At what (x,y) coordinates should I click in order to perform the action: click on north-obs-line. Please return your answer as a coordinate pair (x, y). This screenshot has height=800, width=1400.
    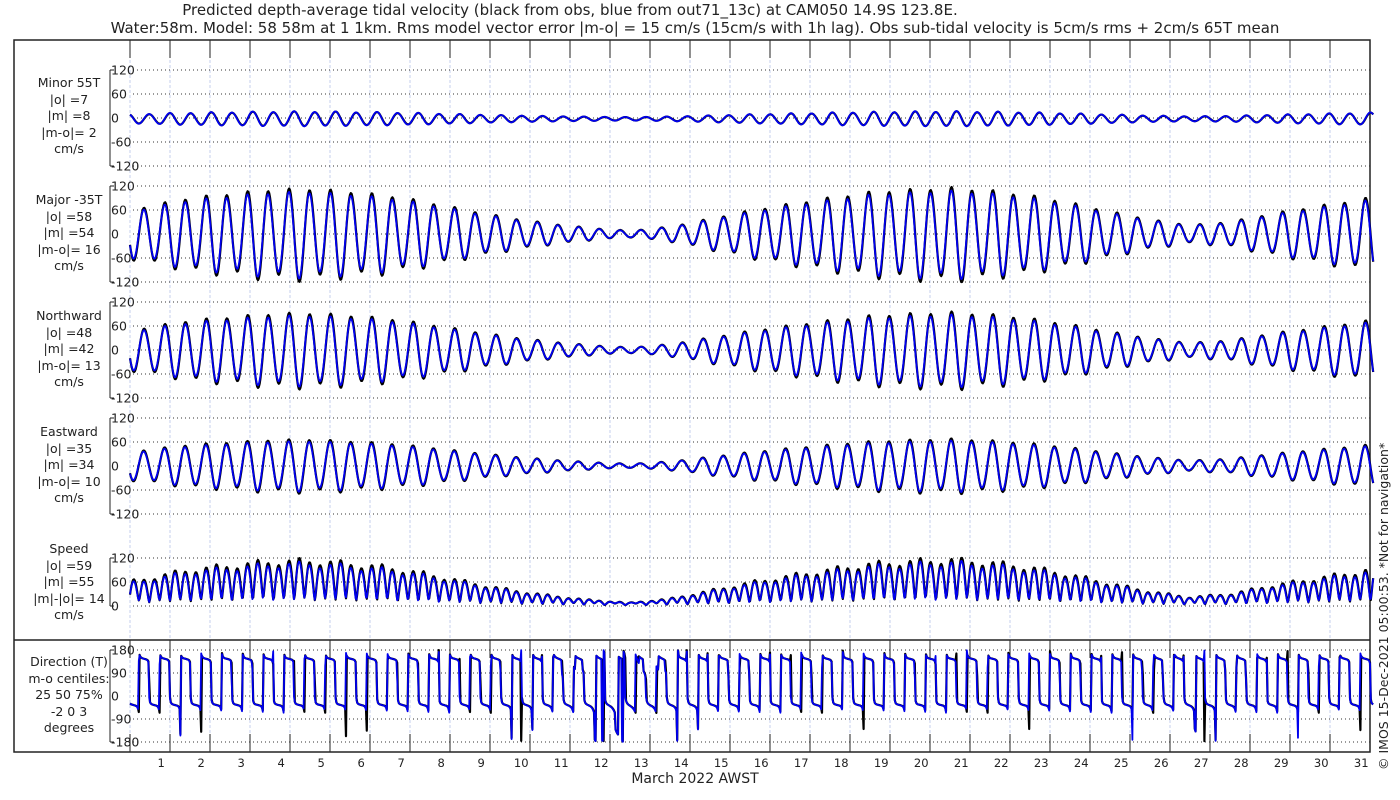
    Looking at the image, I should click on (751, 351).